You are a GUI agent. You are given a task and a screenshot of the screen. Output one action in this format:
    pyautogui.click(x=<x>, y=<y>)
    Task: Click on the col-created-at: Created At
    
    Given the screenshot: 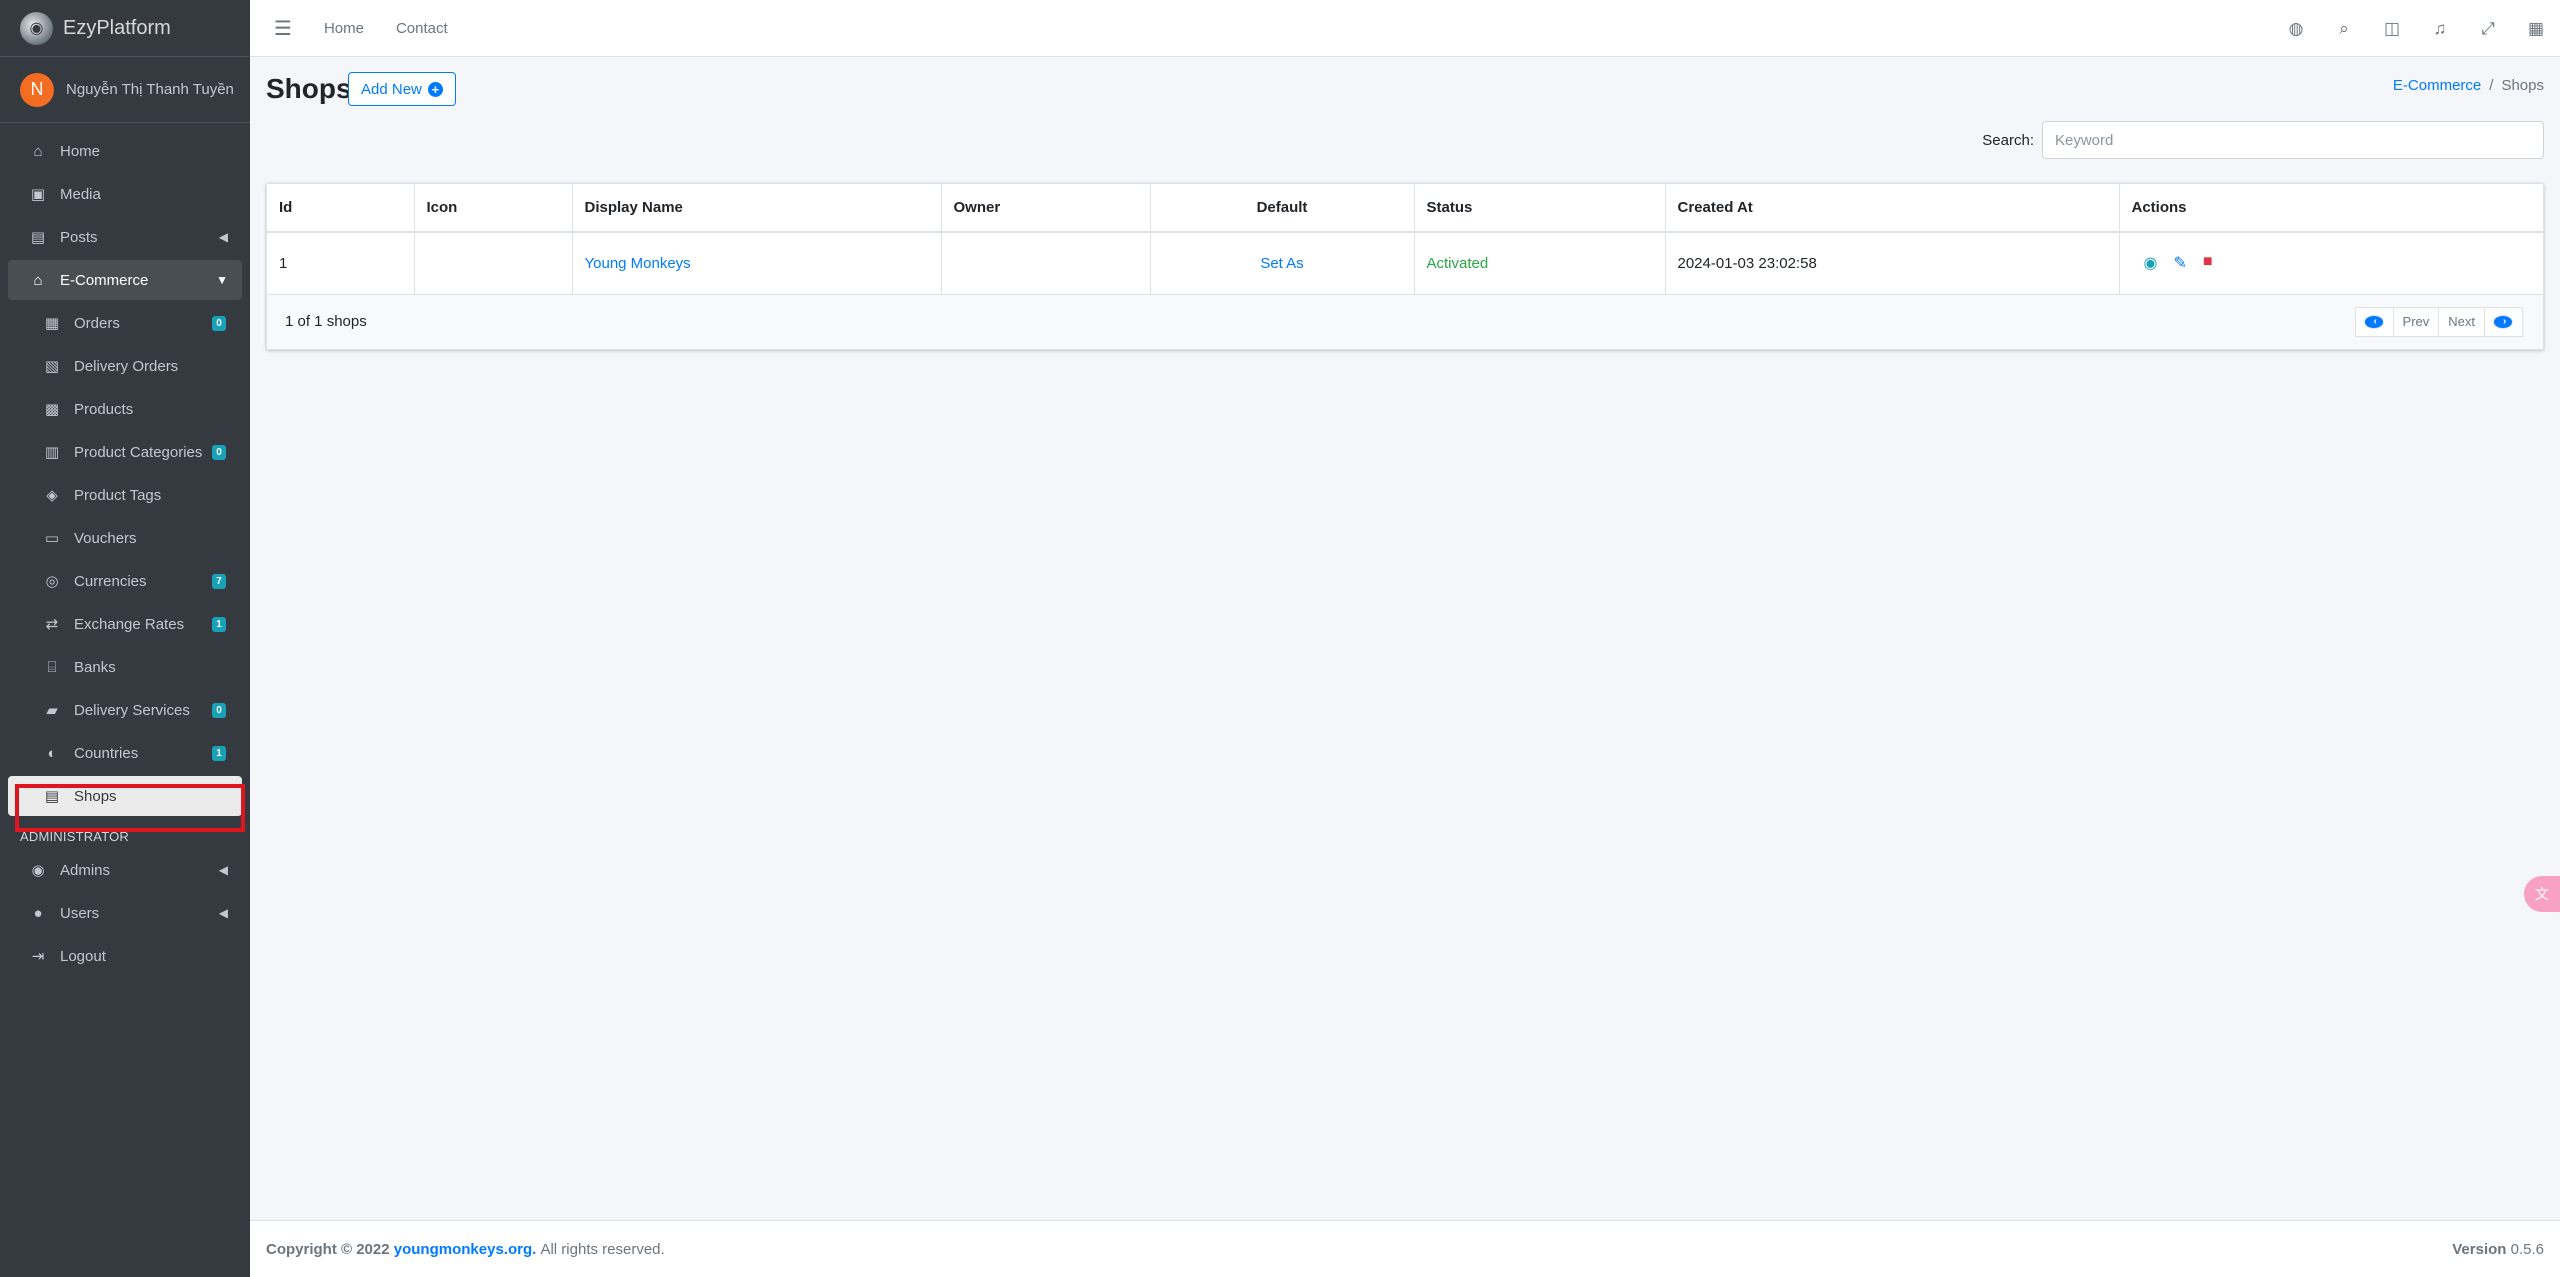 What is the action you would take?
    pyautogui.click(x=1892, y=208)
    